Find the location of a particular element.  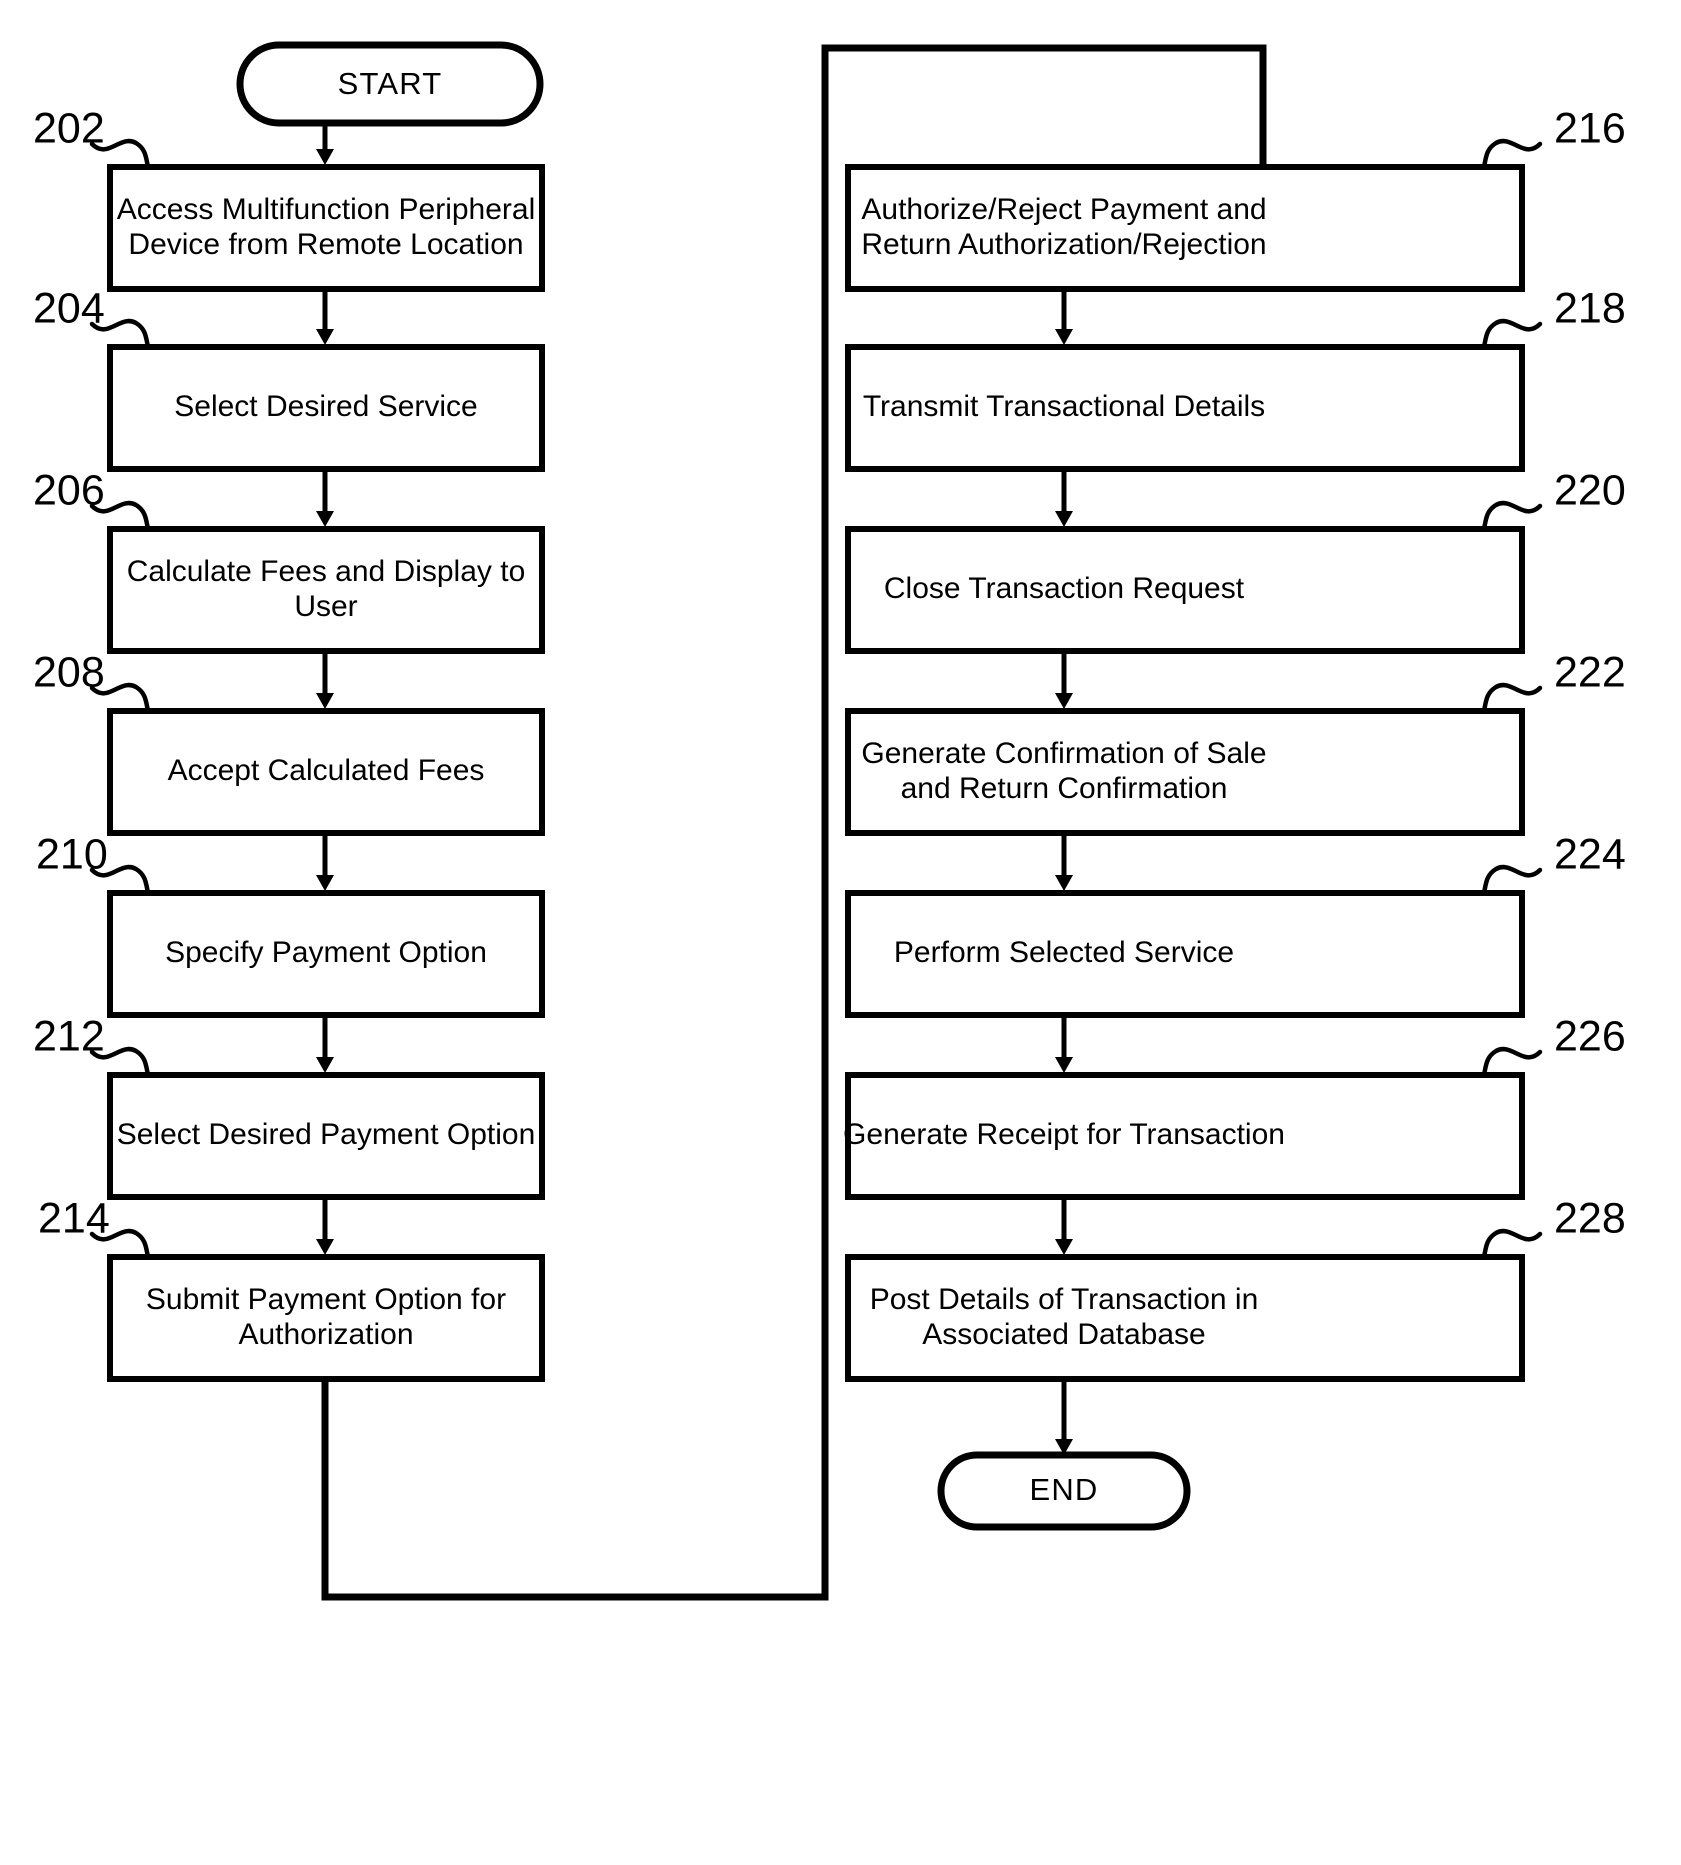

process-box-224-line-1: Perform Selected Service is located at coordinates (1064, 952).